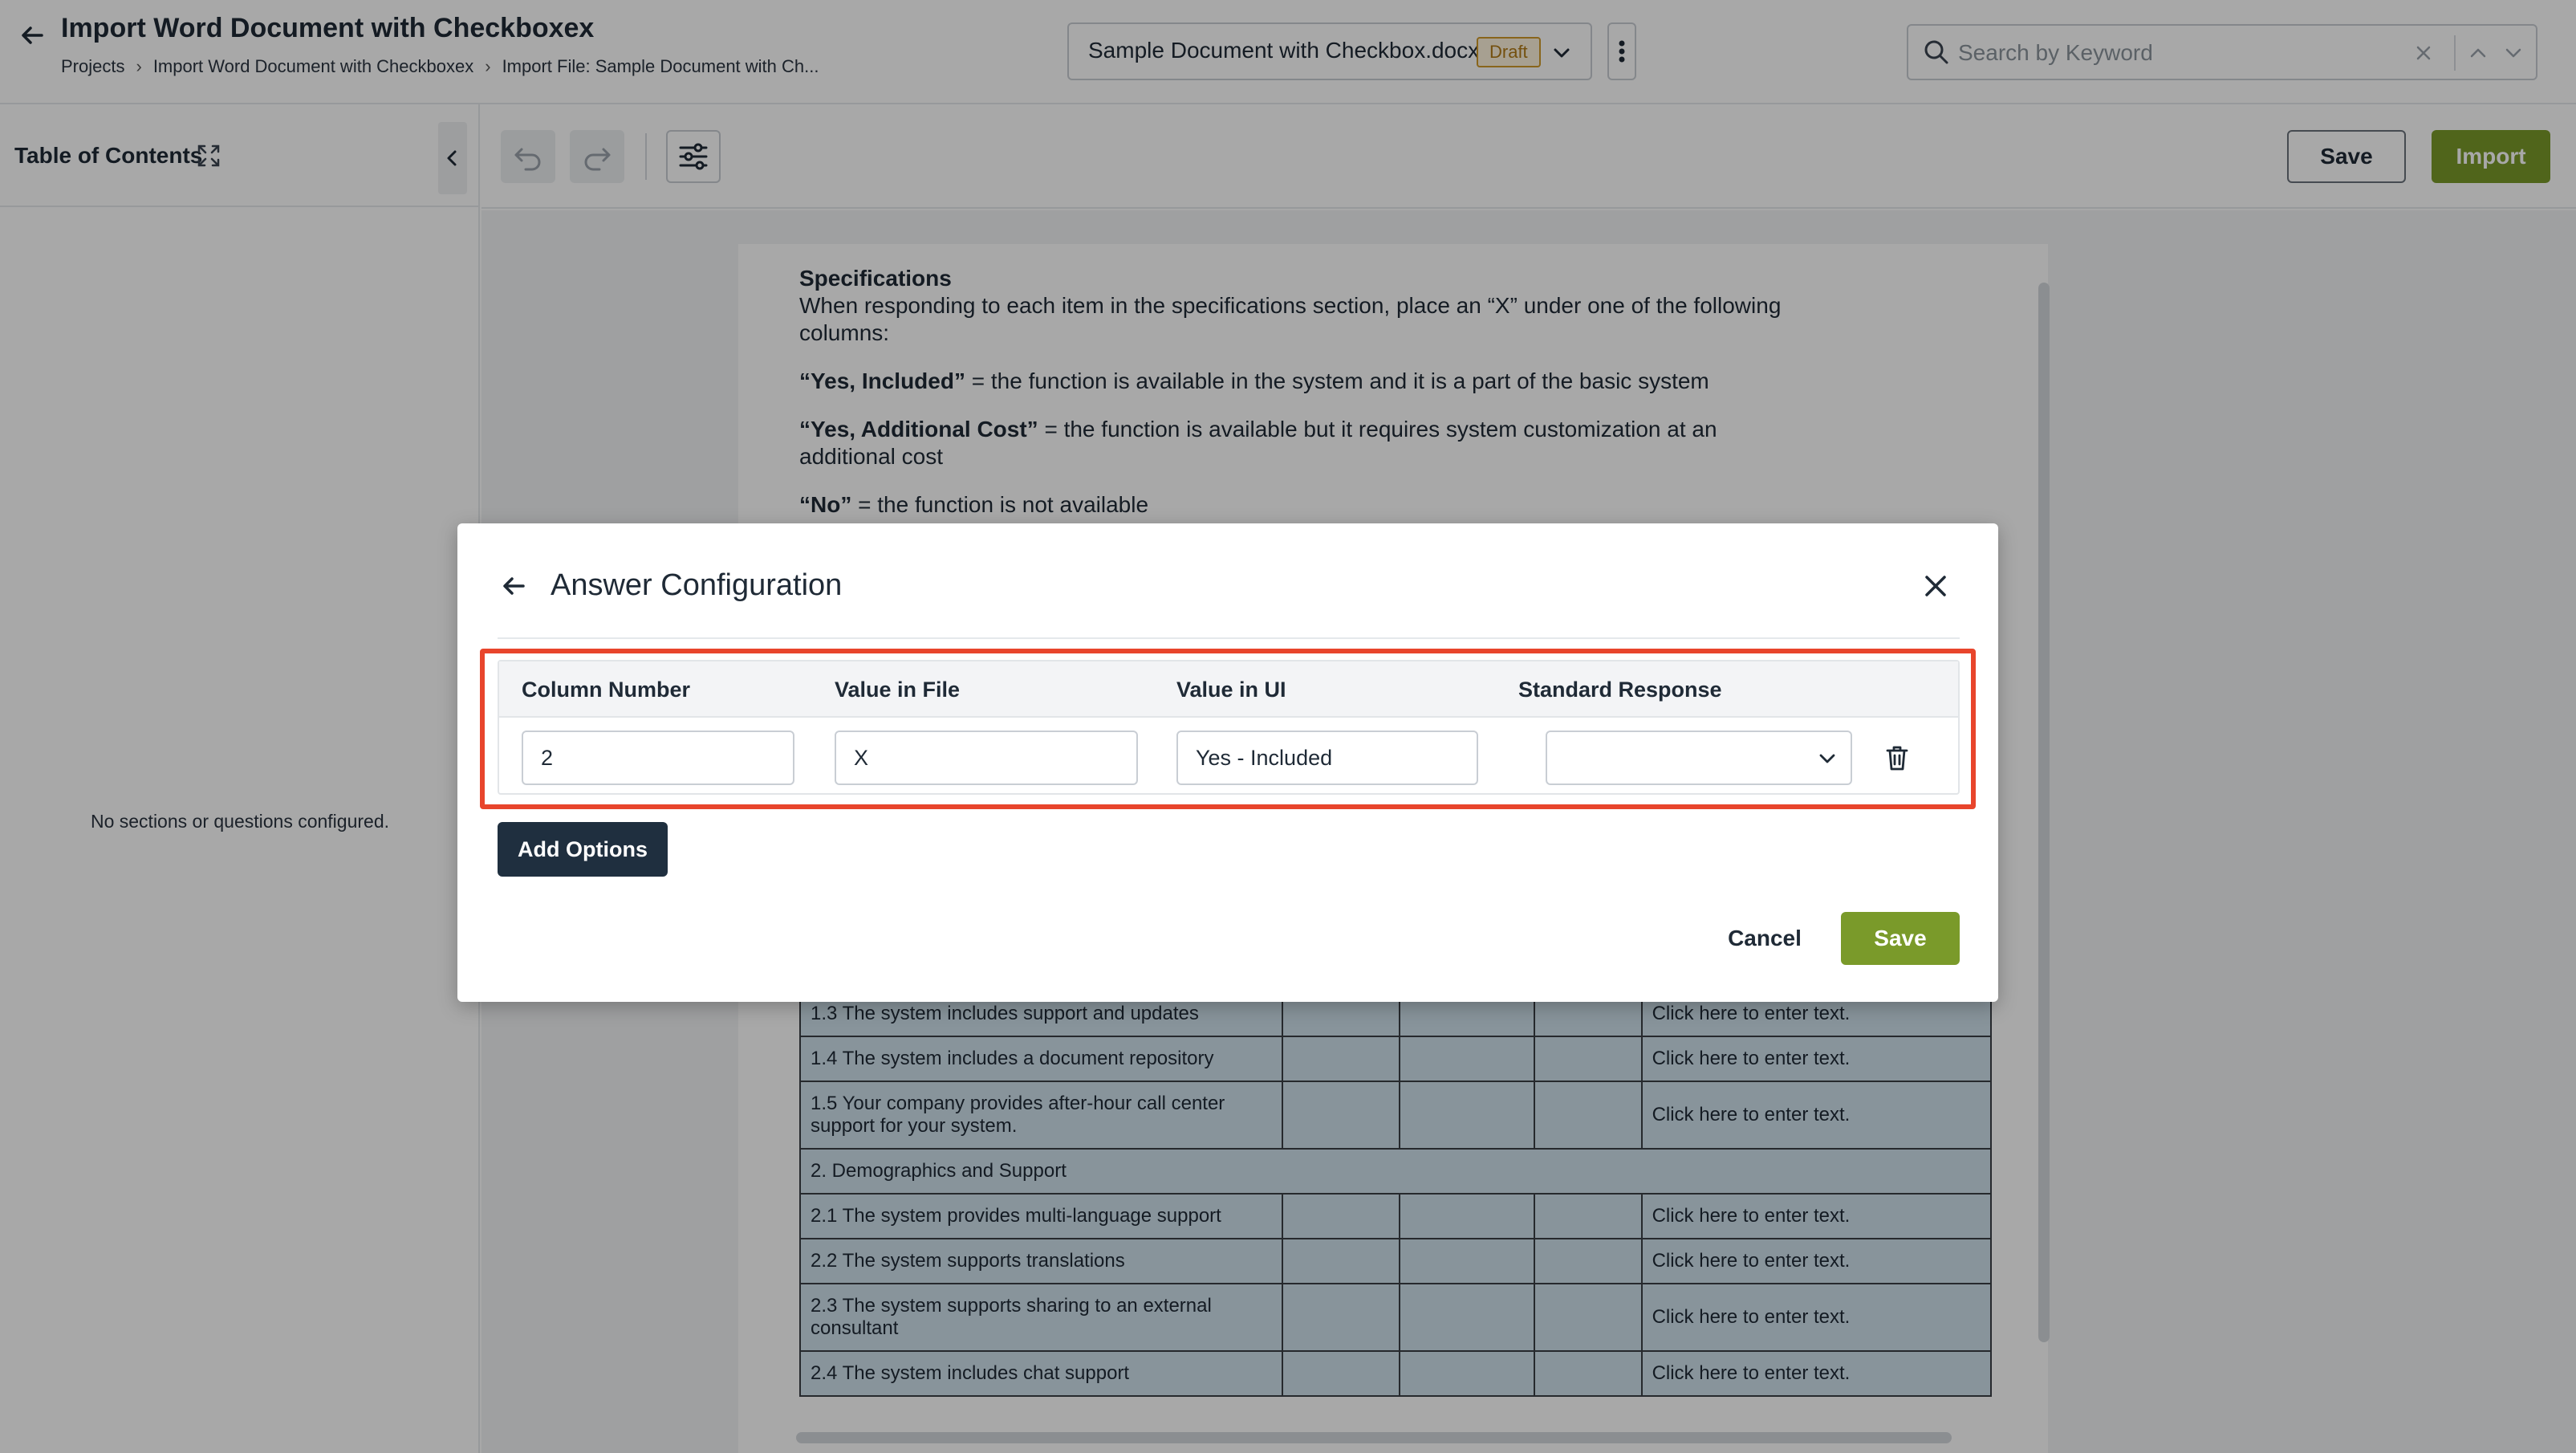 This screenshot has width=2576, height=1453. Describe the element at coordinates (1827, 758) in the screenshot. I see `chevron-down-icon` at that location.